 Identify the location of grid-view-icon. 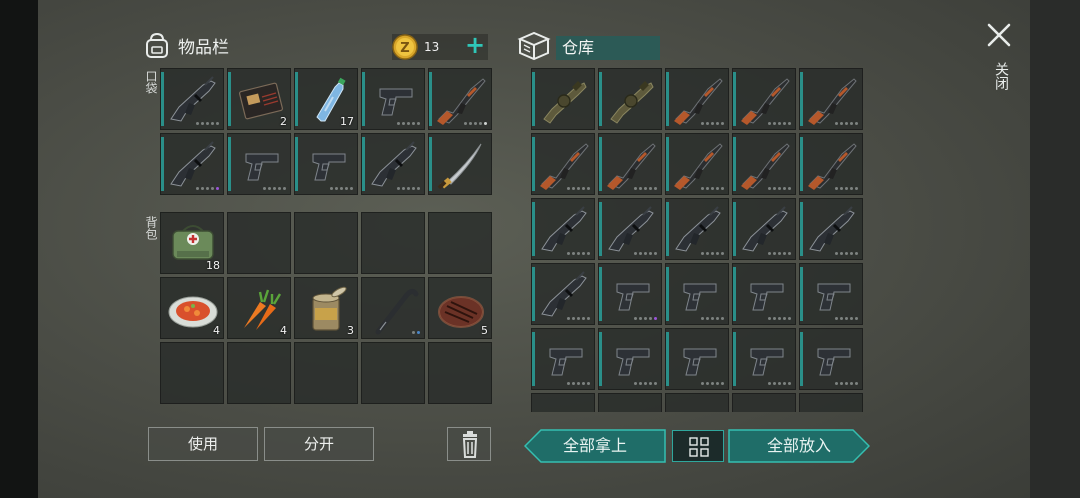
(699, 447).